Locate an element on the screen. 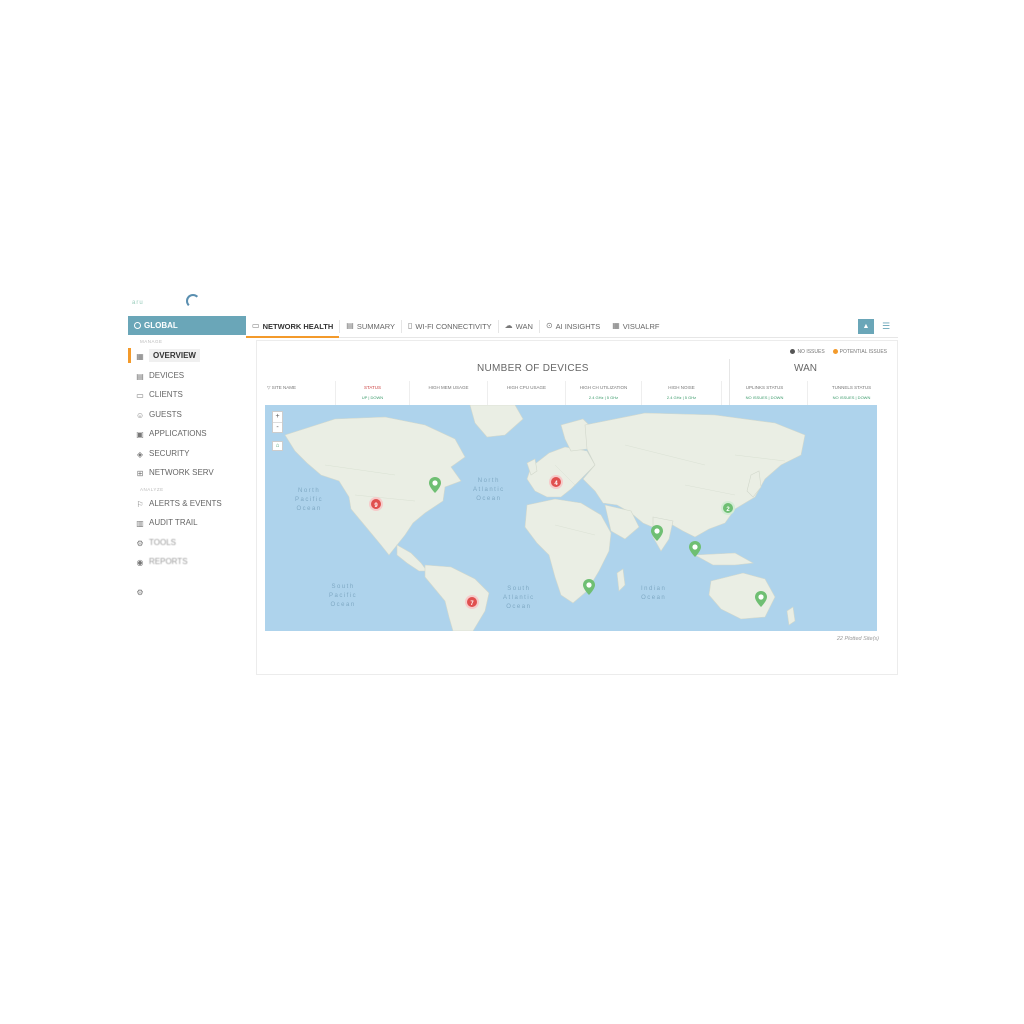 The width and height of the screenshot is (1024, 1024). tab-wifi-connectivity: ▯ WI-FI CONNECTIVITY is located at coordinates (450, 326).